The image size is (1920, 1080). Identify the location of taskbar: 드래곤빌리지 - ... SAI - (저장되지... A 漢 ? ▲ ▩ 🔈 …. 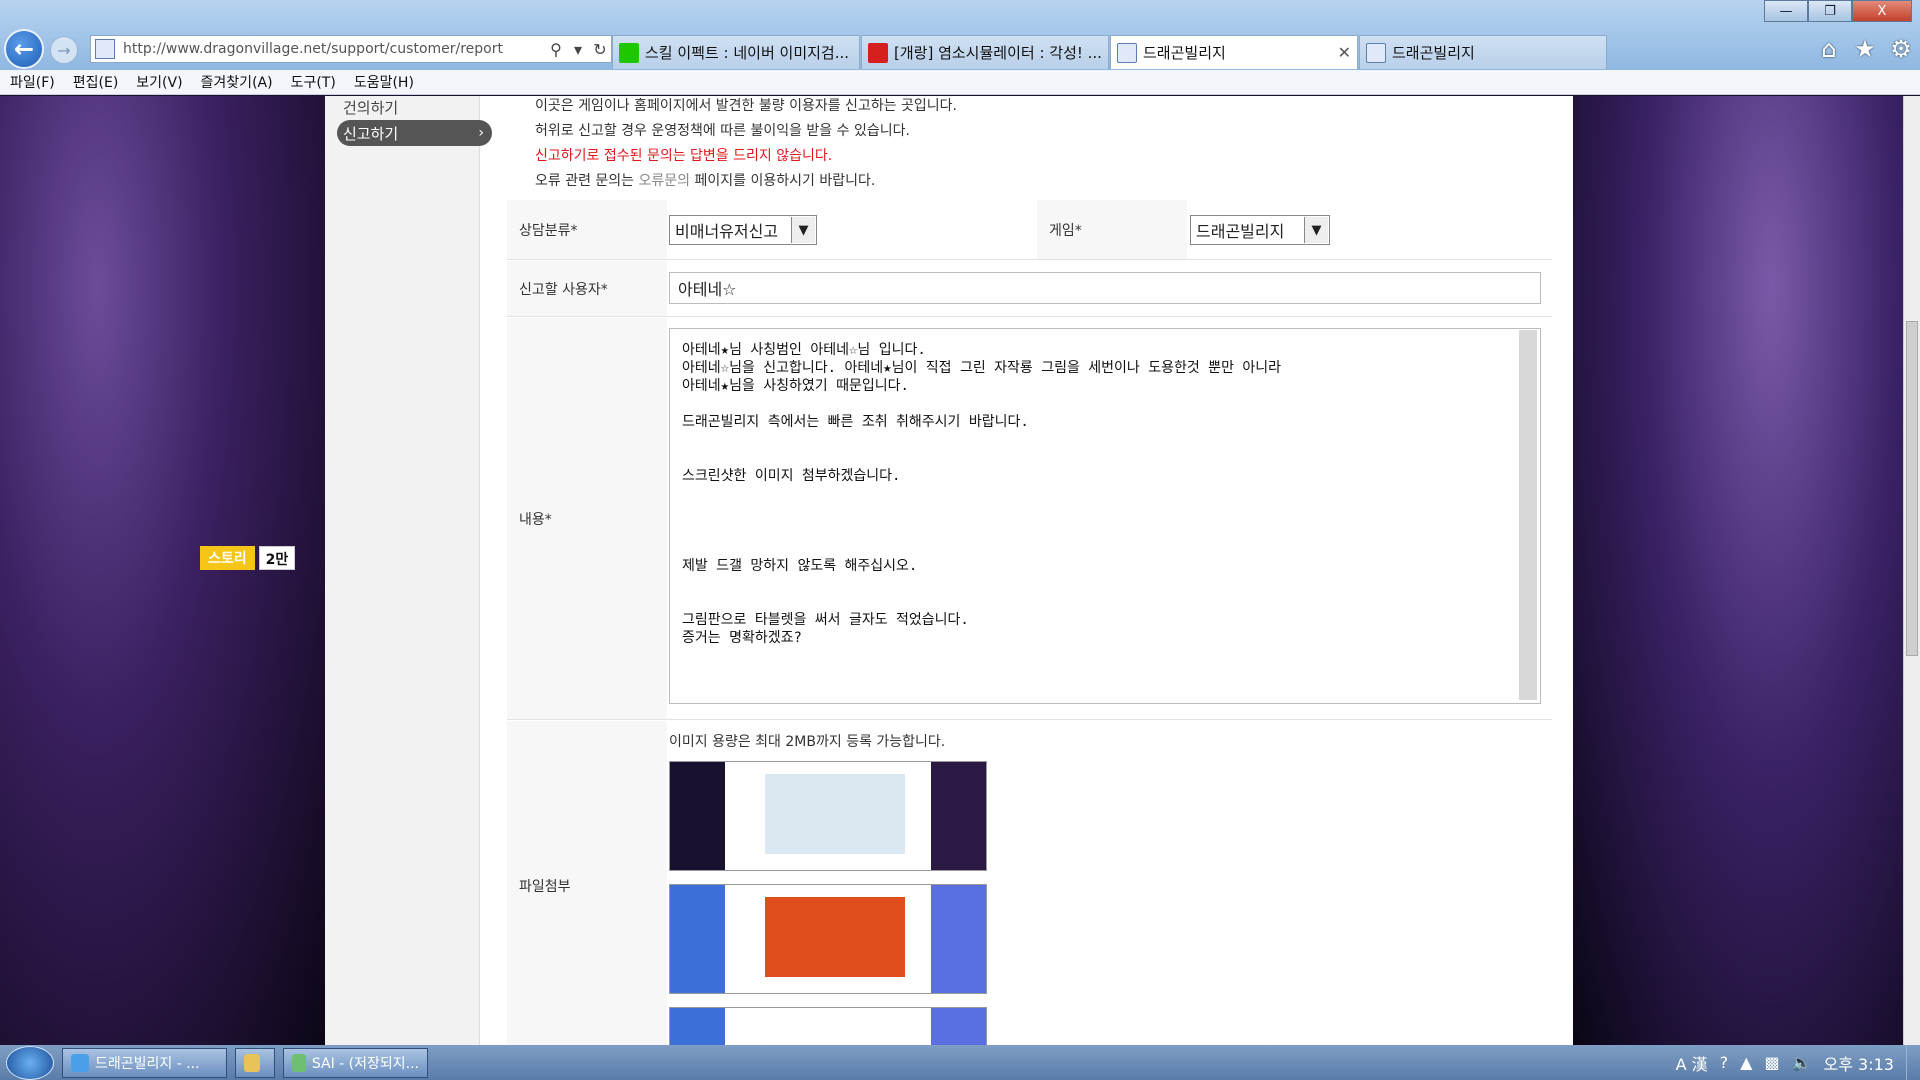
(960, 1062).